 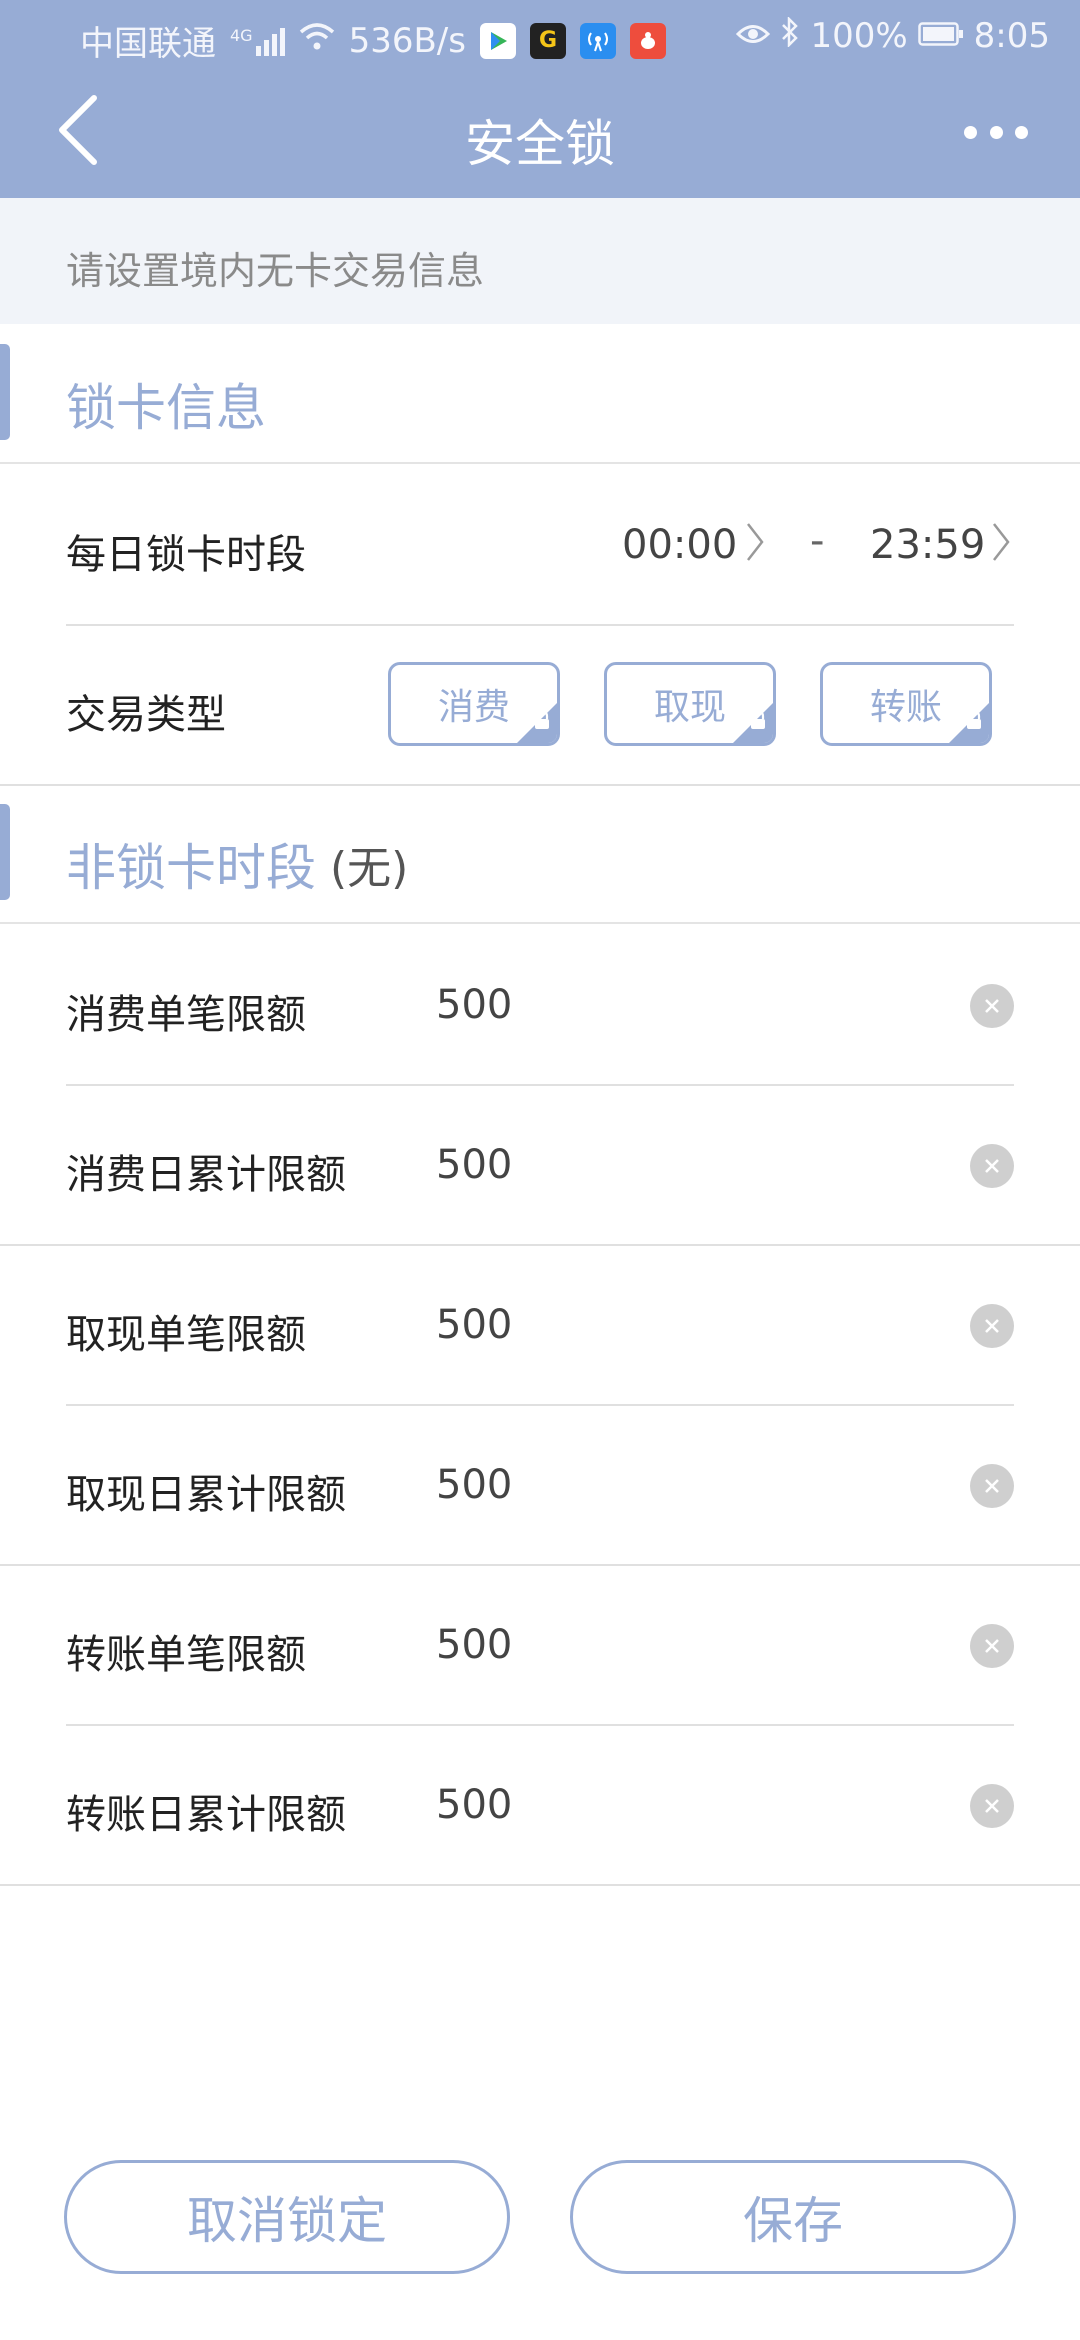 I want to click on battery-percent: 100%, so click(x=859, y=36).